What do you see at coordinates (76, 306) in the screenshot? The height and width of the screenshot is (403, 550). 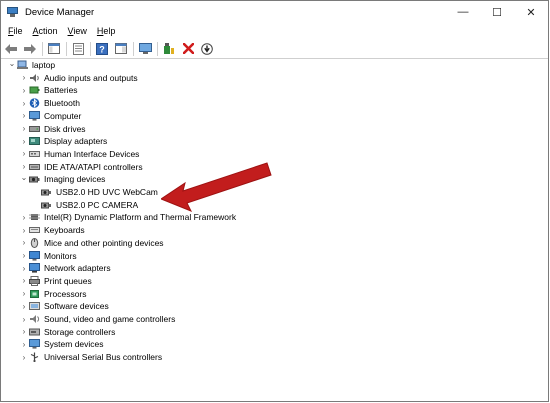 I see `tree-category-software-devices-label: Software devices` at bounding box center [76, 306].